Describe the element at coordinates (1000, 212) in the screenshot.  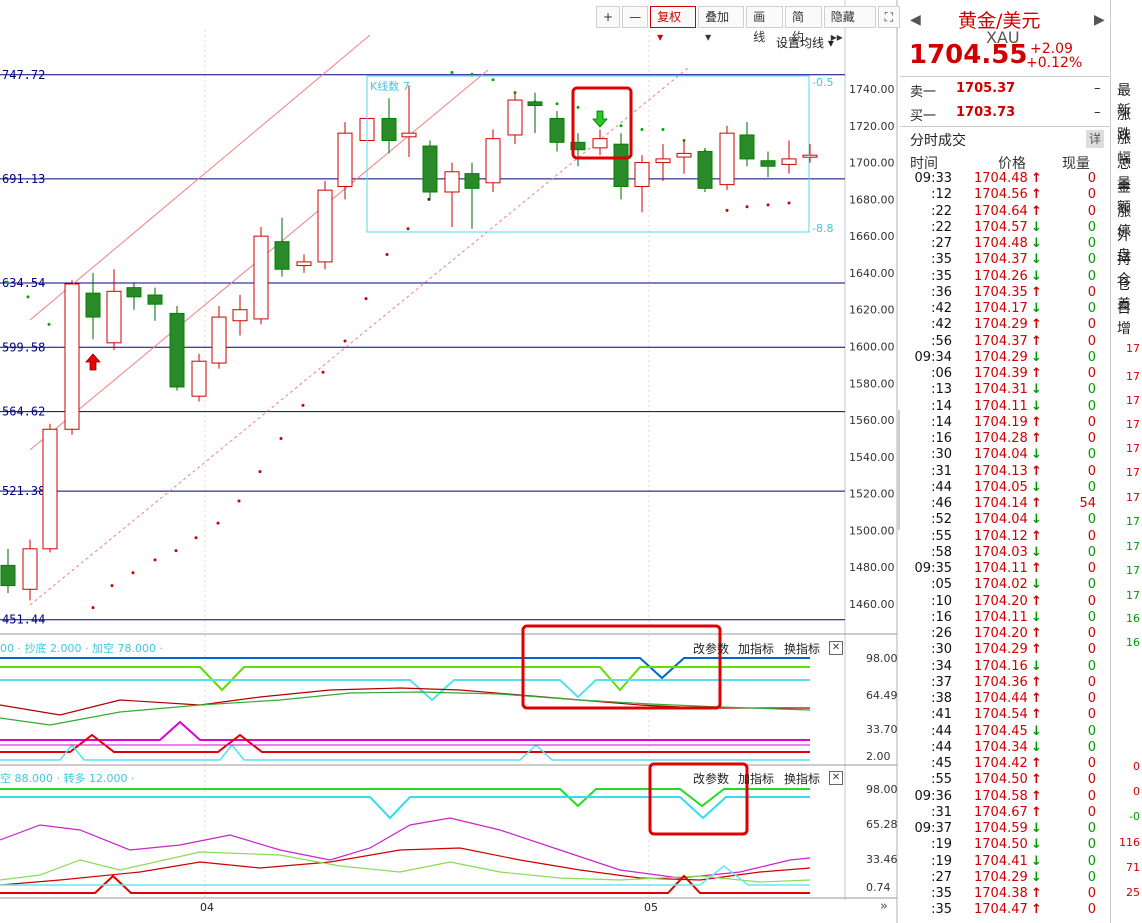
I see `trade-row: :22 1704.64 ↑ 0` at that location.